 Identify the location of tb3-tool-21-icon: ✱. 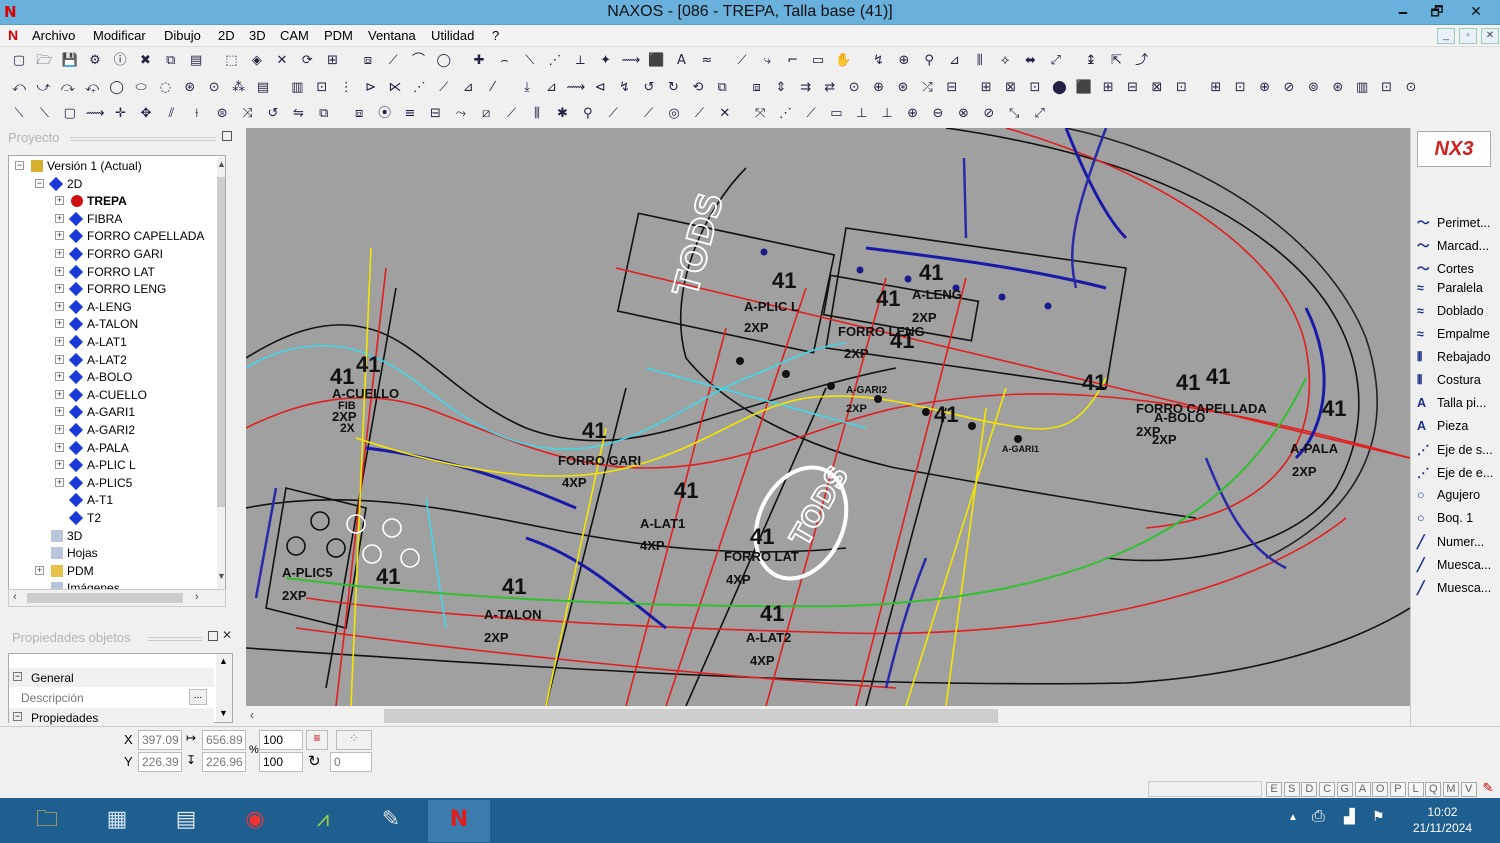
(562, 114).